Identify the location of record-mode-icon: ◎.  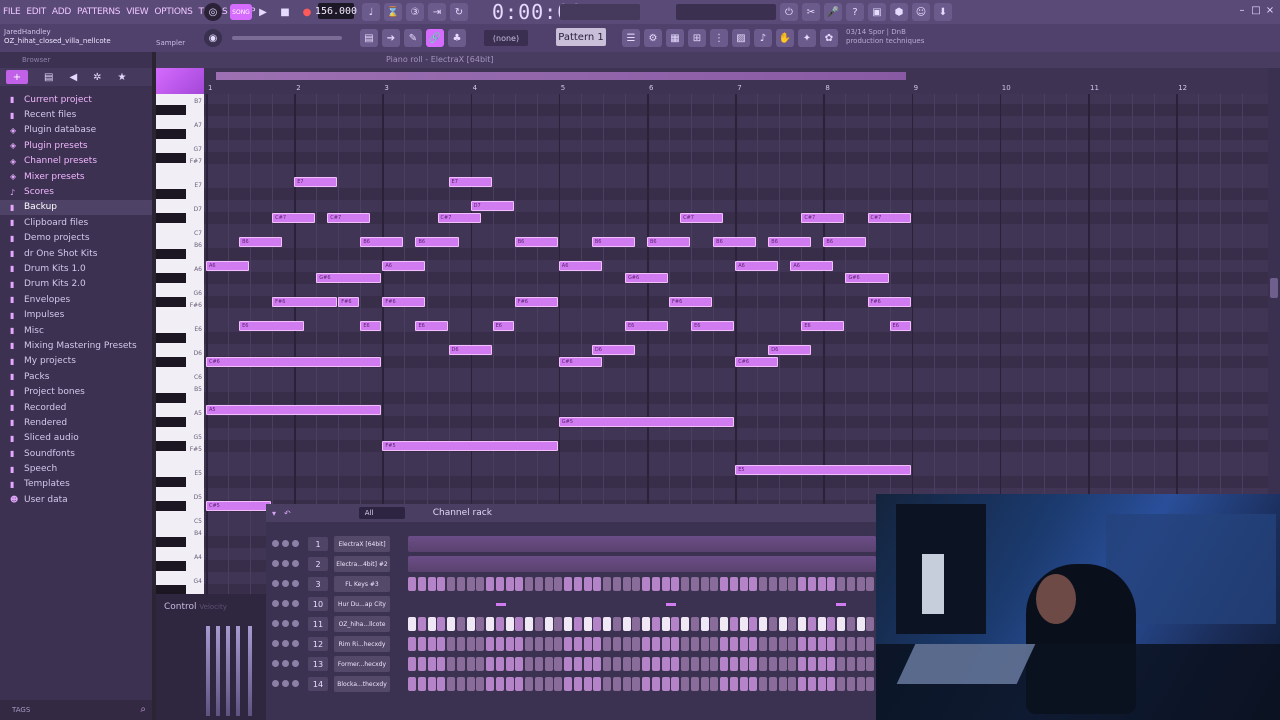
(213, 12).